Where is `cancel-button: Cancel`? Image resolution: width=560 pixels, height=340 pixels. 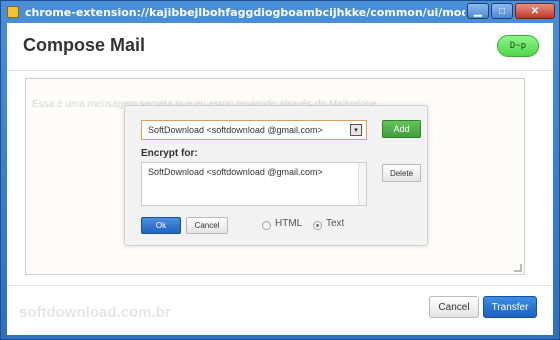 cancel-button: Cancel is located at coordinates (454, 307).